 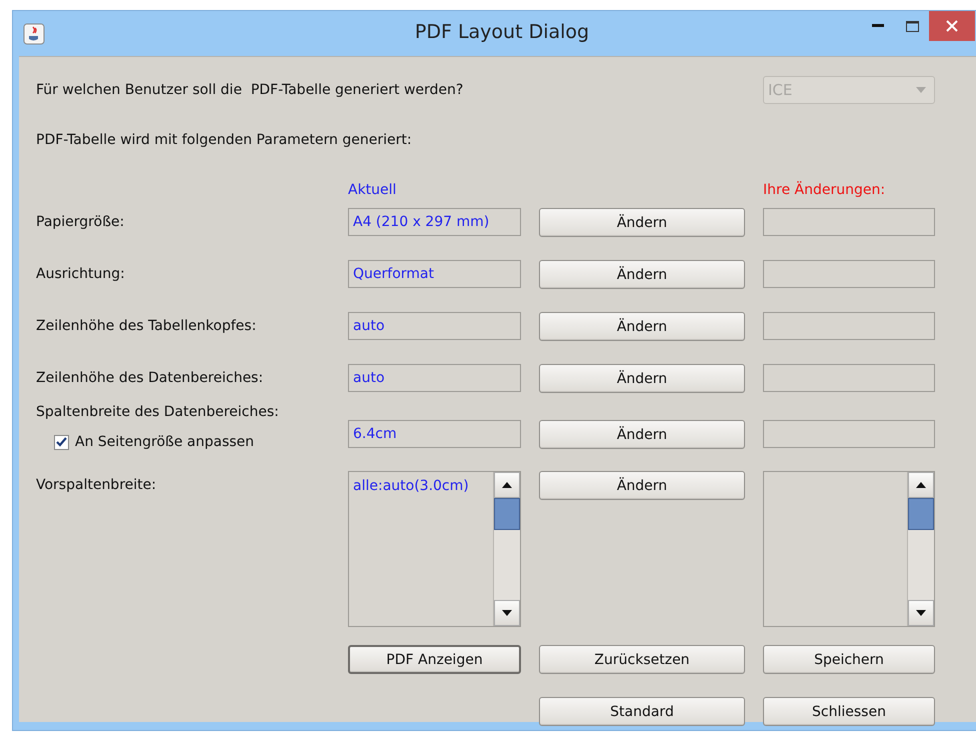 I want to click on row-label: Zeilenhöhe des Tabellenkopfes:, so click(x=147, y=325).